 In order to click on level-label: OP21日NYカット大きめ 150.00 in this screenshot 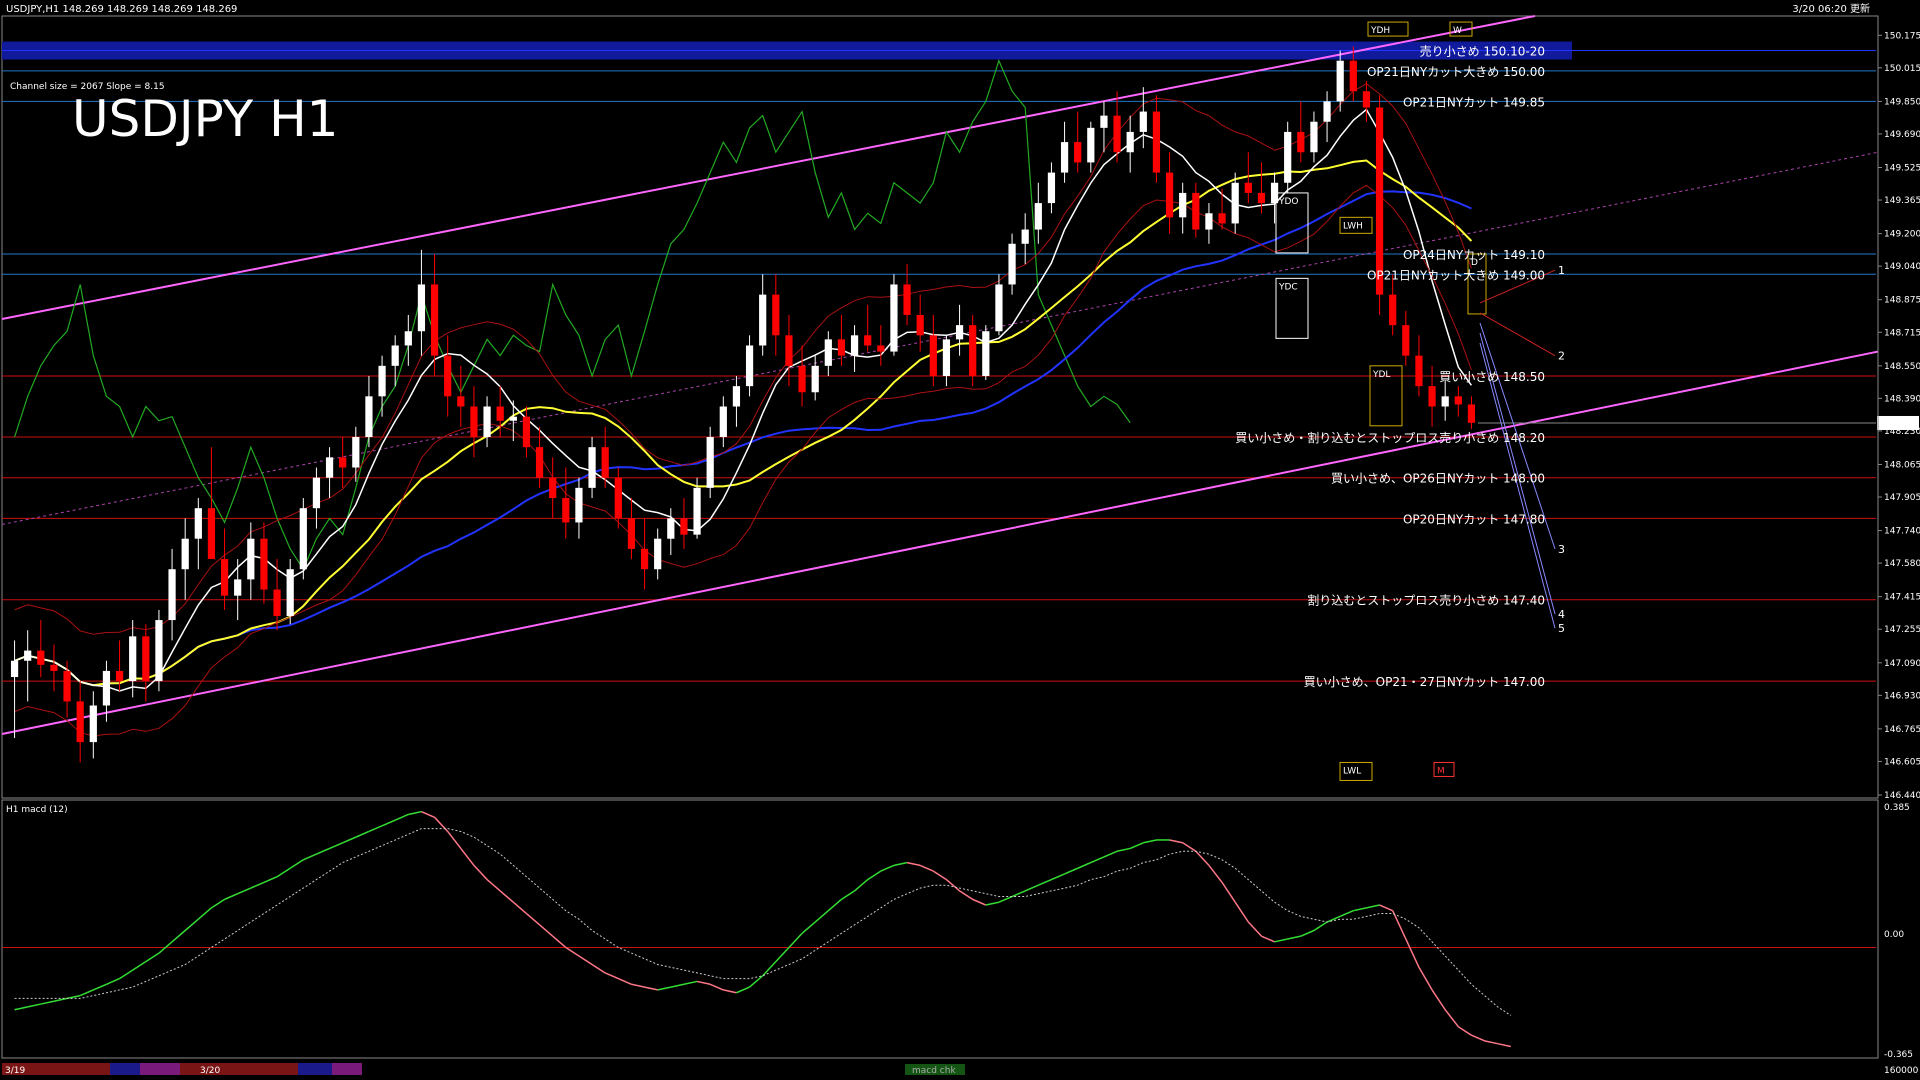, I will do `click(1456, 72)`.